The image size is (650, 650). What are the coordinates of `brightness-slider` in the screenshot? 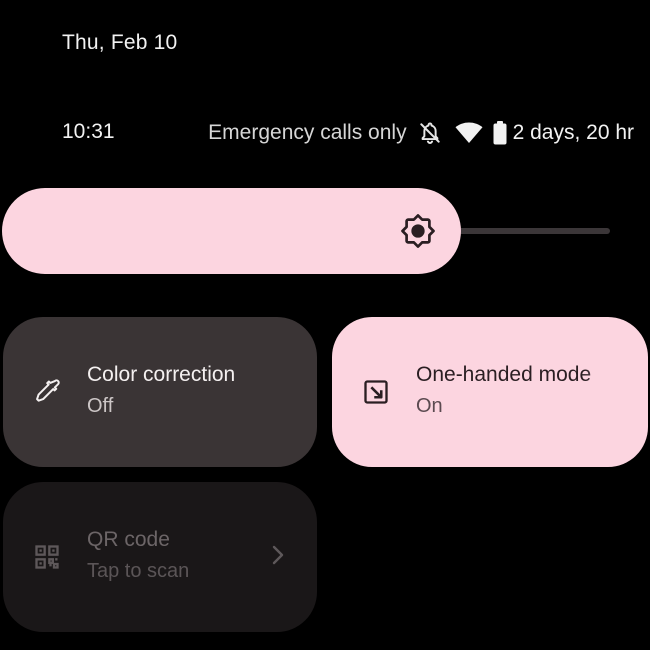 It's located at (312, 231).